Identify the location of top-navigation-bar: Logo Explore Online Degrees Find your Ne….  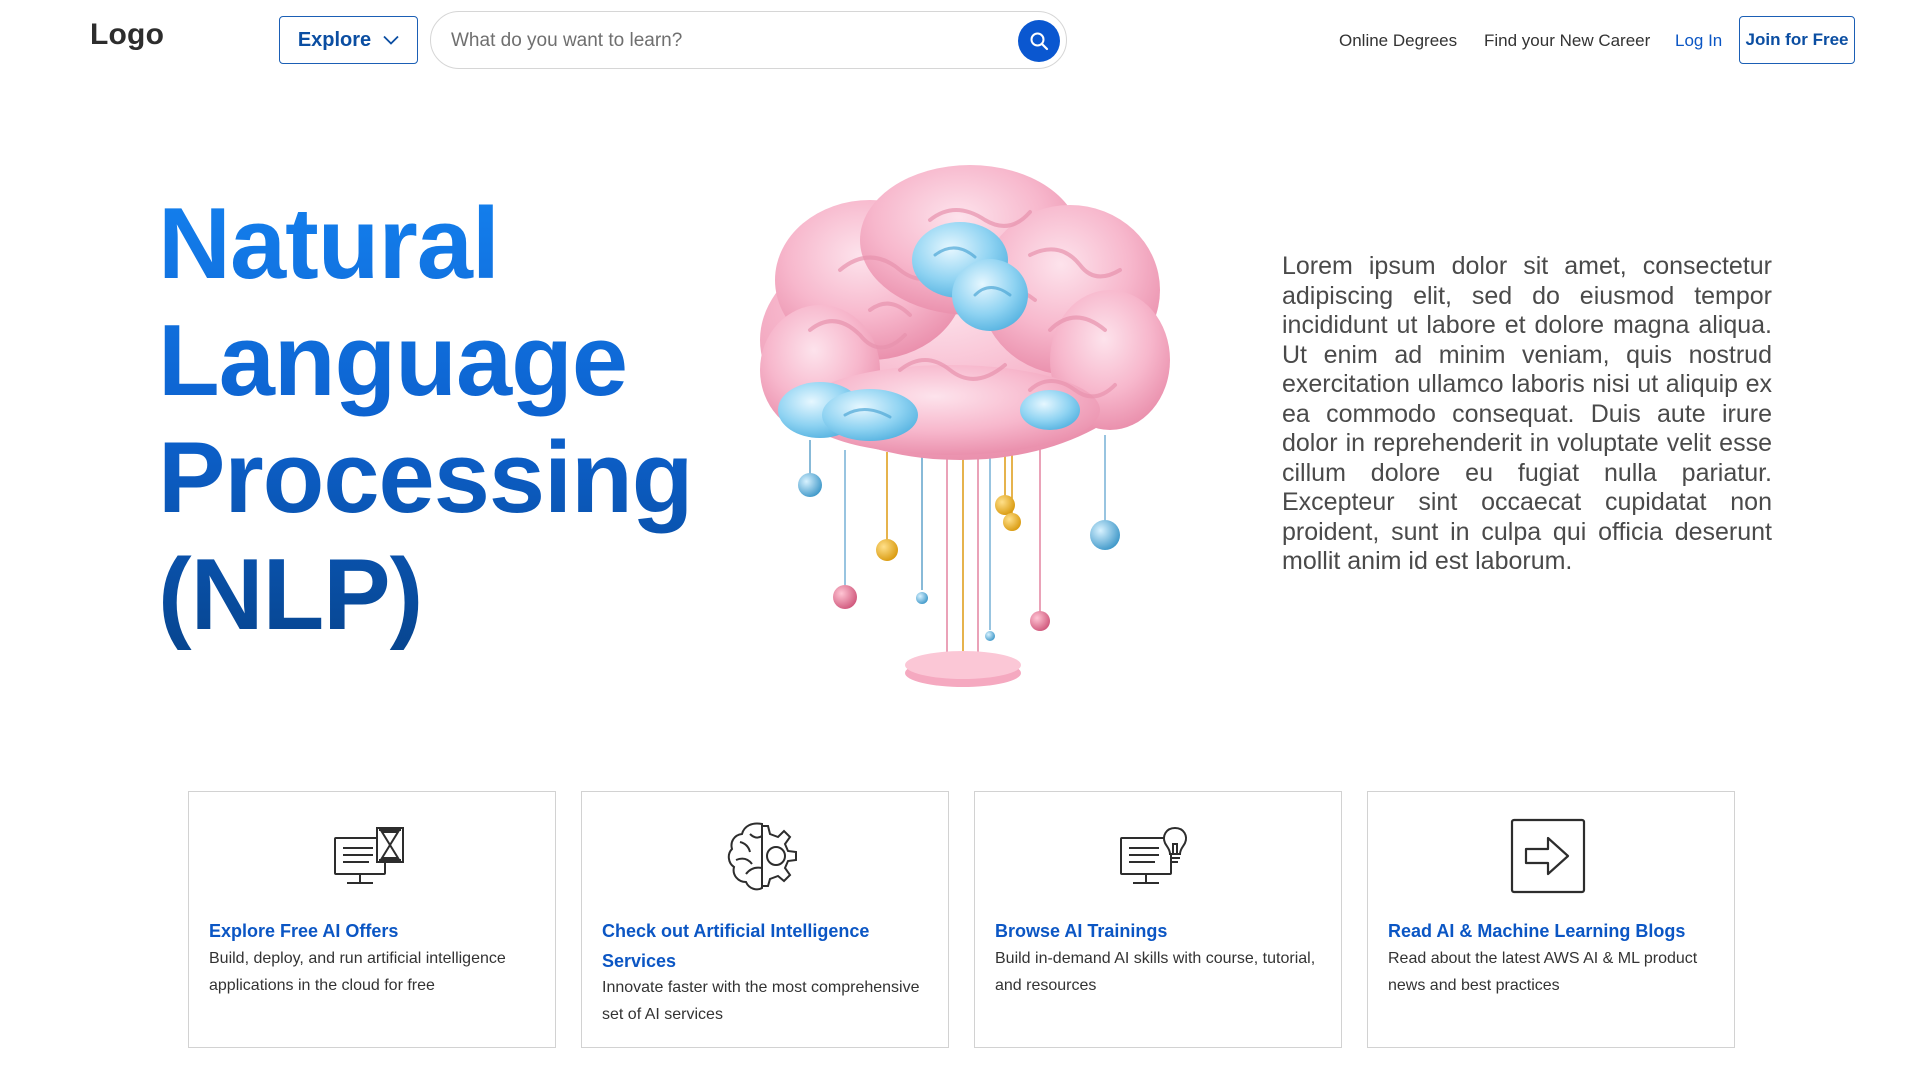
(960, 41).